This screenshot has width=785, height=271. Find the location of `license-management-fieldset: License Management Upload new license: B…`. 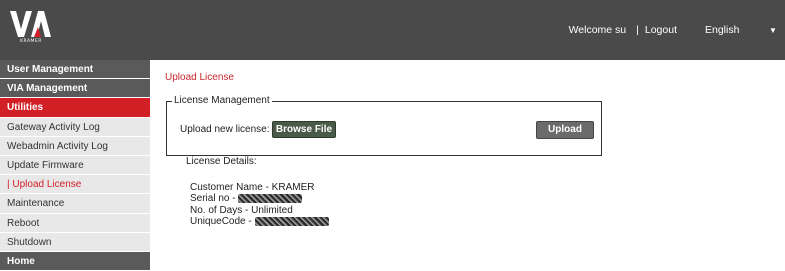

license-management-fieldset: License Management Upload new license: B… is located at coordinates (384, 125).